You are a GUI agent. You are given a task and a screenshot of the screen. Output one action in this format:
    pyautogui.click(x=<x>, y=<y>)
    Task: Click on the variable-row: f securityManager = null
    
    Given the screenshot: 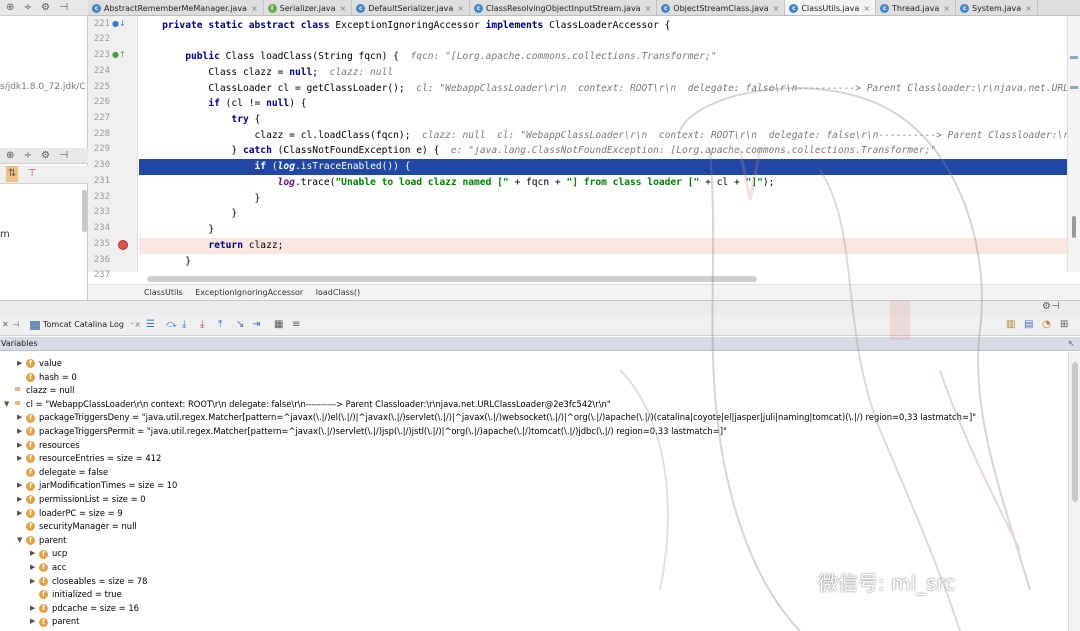 What is the action you would take?
    pyautogui.click(x=77, y=527)
    